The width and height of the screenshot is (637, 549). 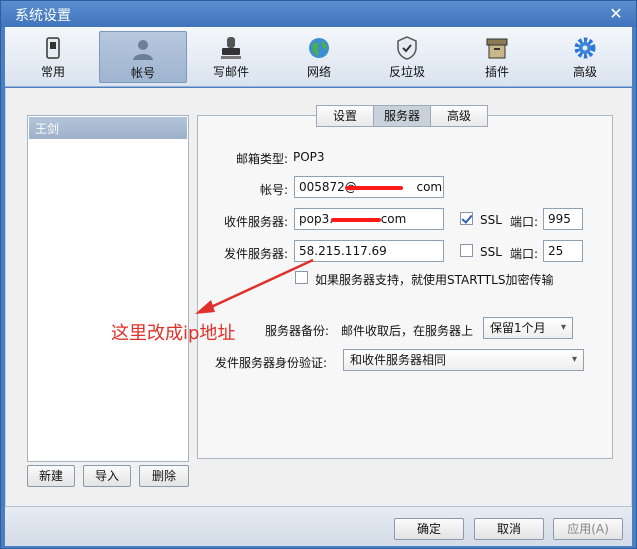 I want to click on toolbar-item-advanced: 高级, so click(x=585, y=57).